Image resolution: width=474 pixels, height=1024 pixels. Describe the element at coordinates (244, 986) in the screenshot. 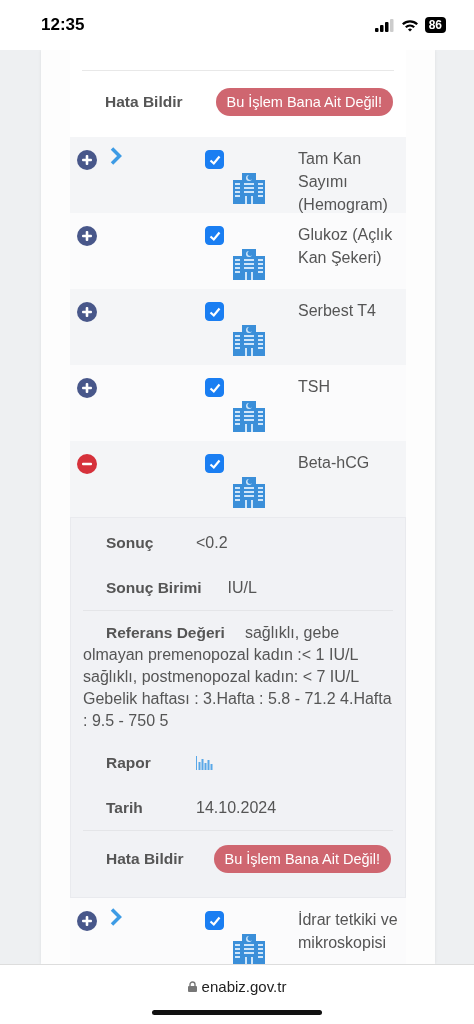

I see `url-text: enabiz.gov.tr` at that location.